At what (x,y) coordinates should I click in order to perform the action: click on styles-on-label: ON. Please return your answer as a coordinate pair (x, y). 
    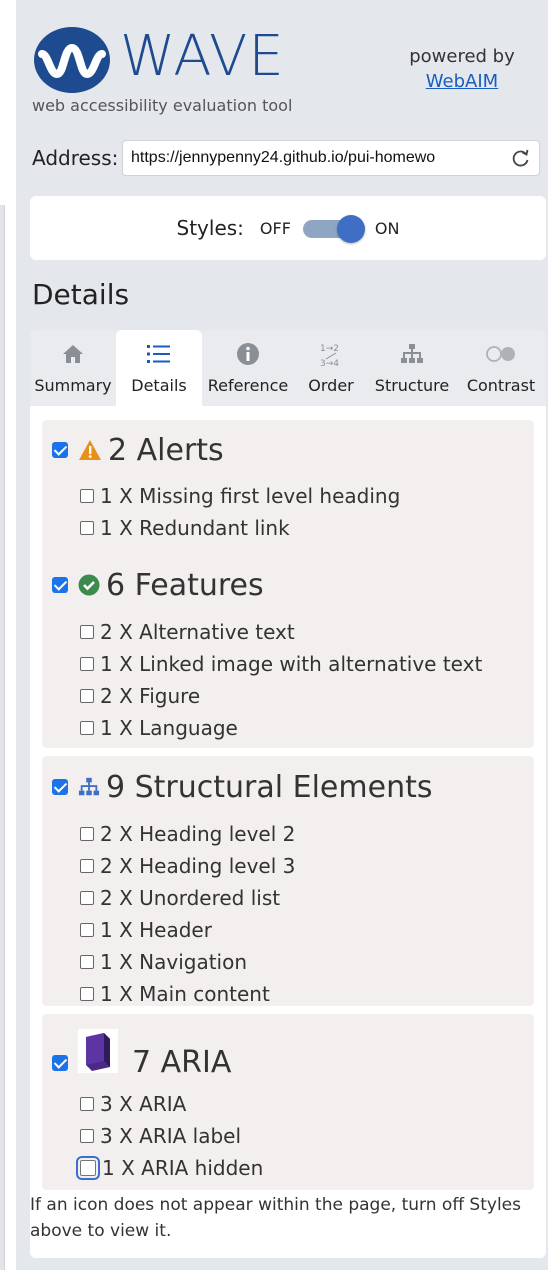
    Looking at the image, I should click on (387, 228).